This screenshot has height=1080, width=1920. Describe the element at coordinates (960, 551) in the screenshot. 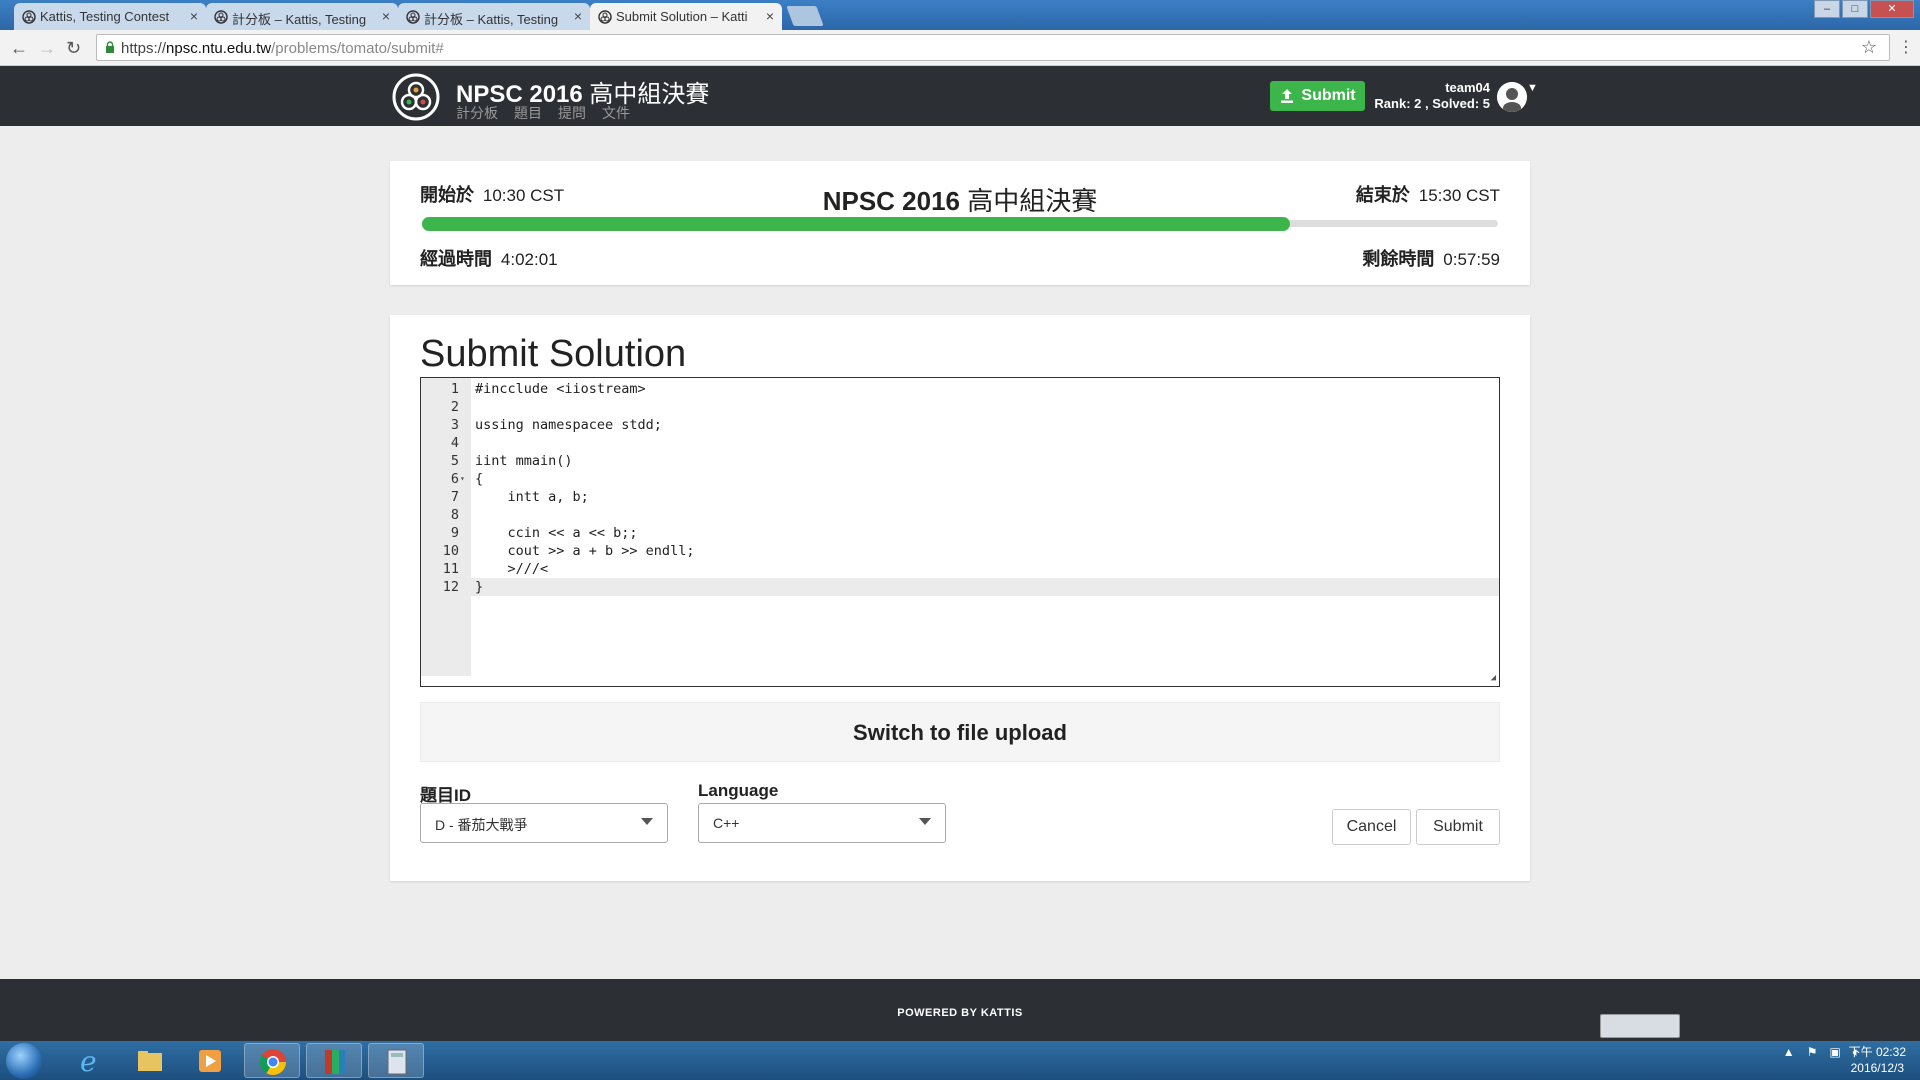

I see `code-line: 10 cout >> a + b >> endll;` at that location.